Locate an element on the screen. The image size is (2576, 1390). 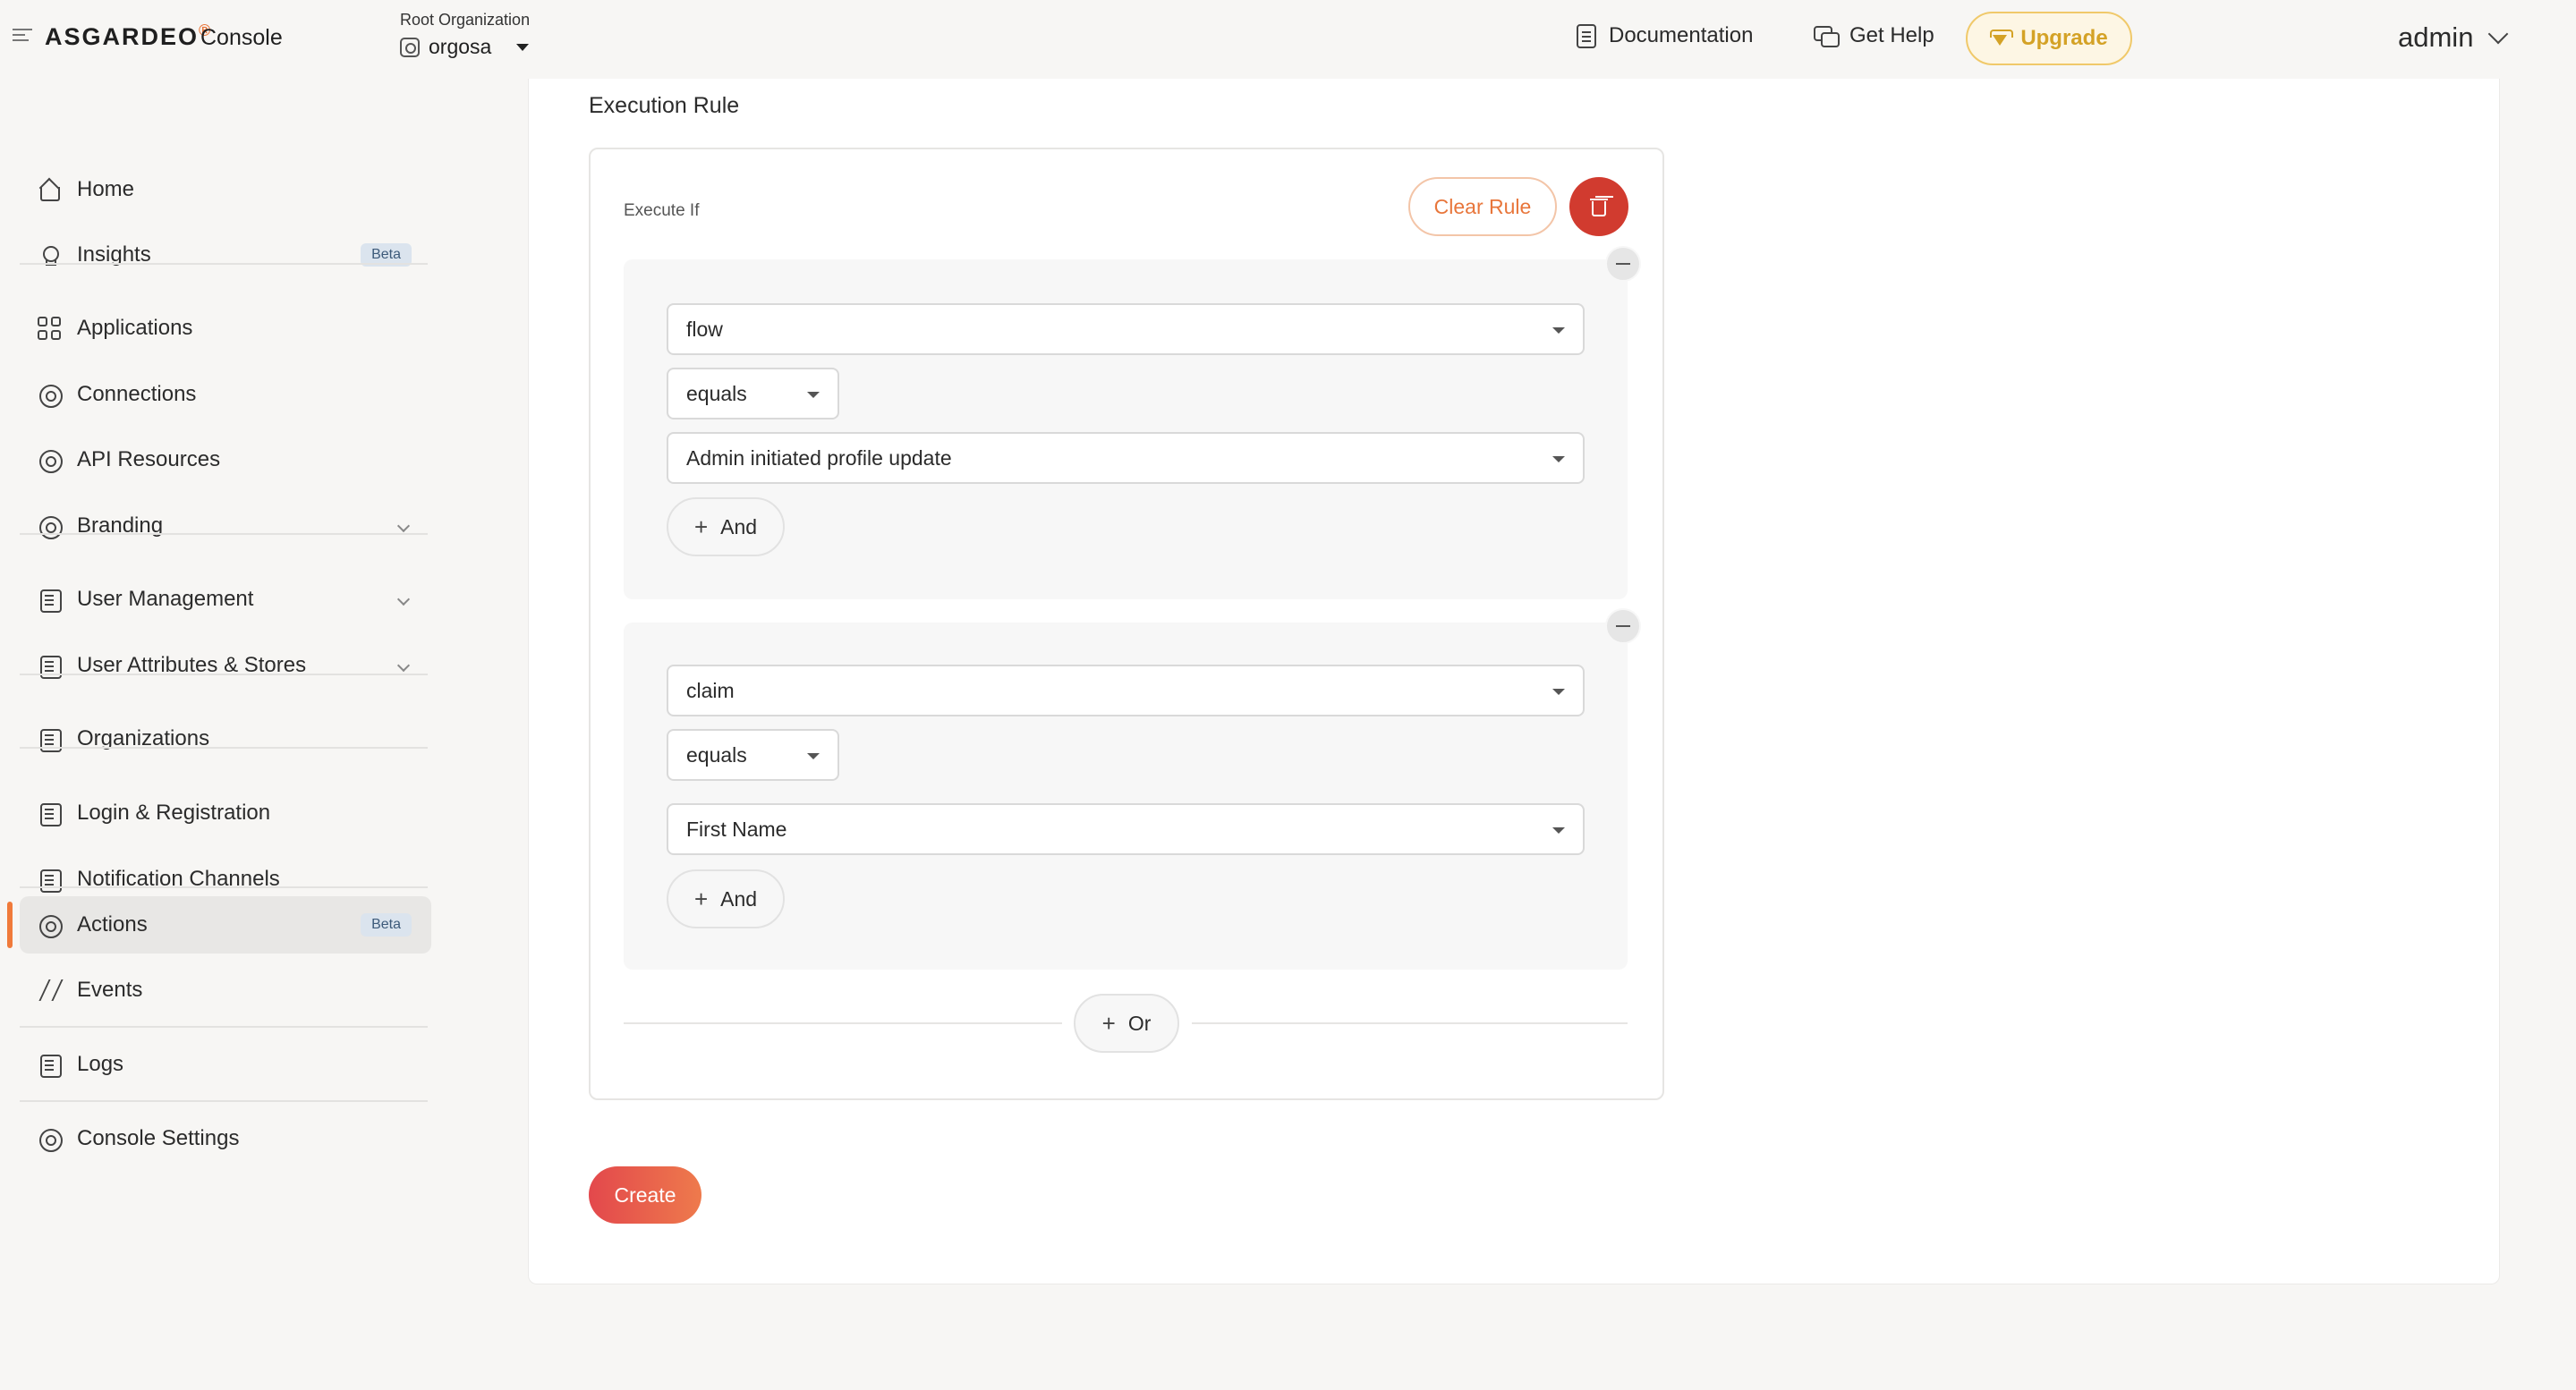
login-icon is located at coordinates (50, 813).